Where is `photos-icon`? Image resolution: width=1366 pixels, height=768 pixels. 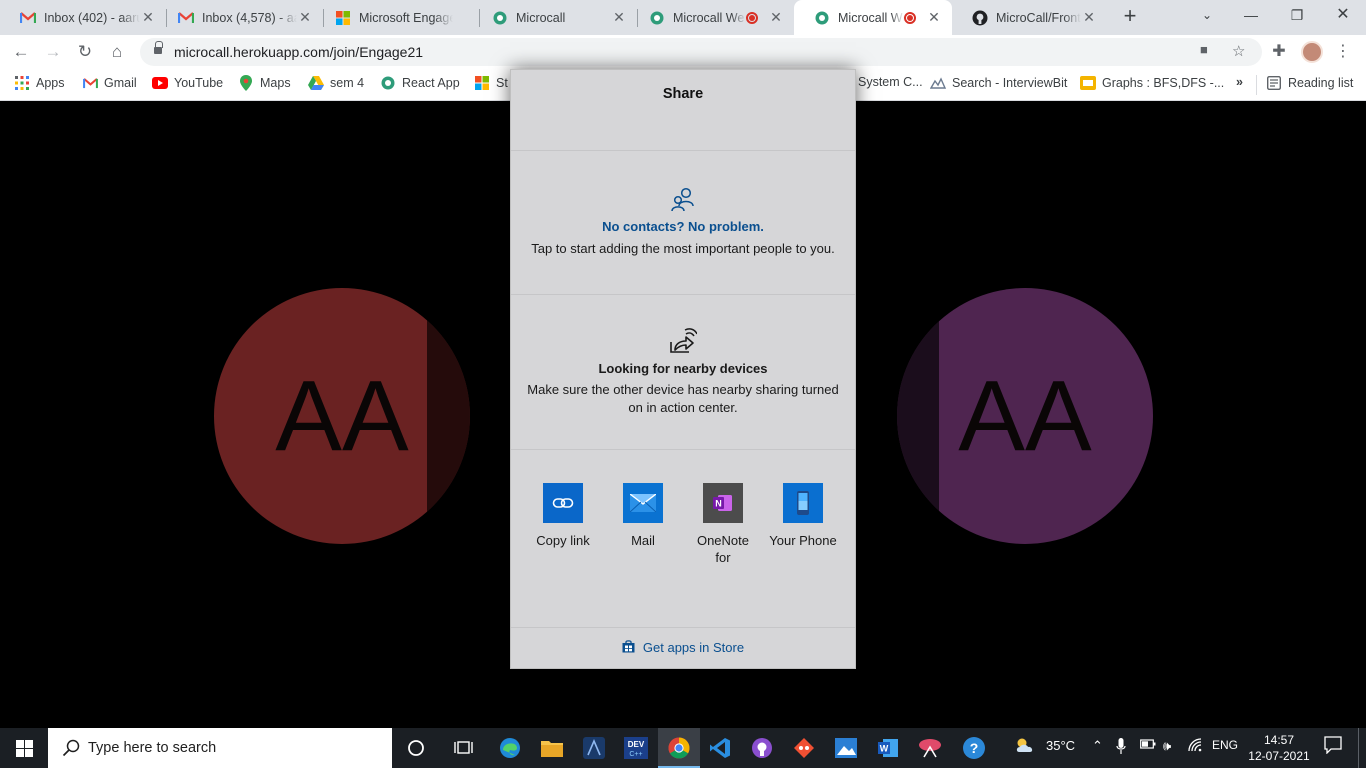 photos-icon is located at coordinates (846, 748).